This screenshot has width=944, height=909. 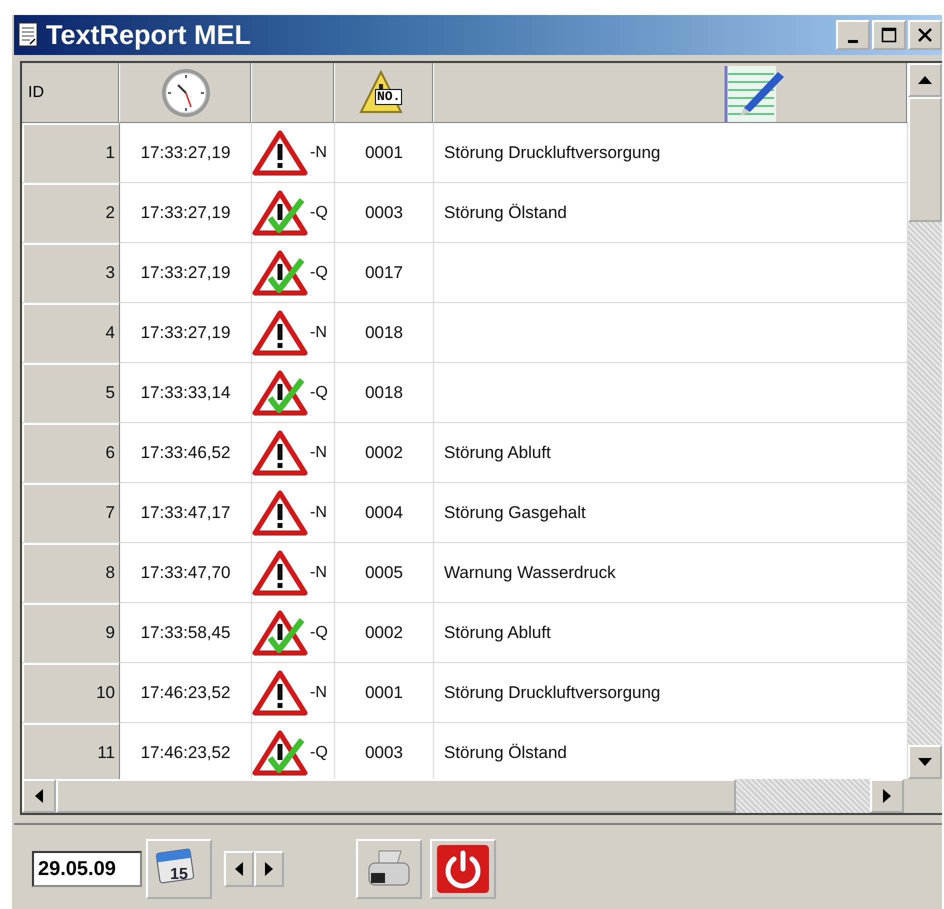 What do you see at coordinates (671, 513) in the screenshot?
I see `table-cell: Störung Gasgehalt` at bounding box center [671, 513].